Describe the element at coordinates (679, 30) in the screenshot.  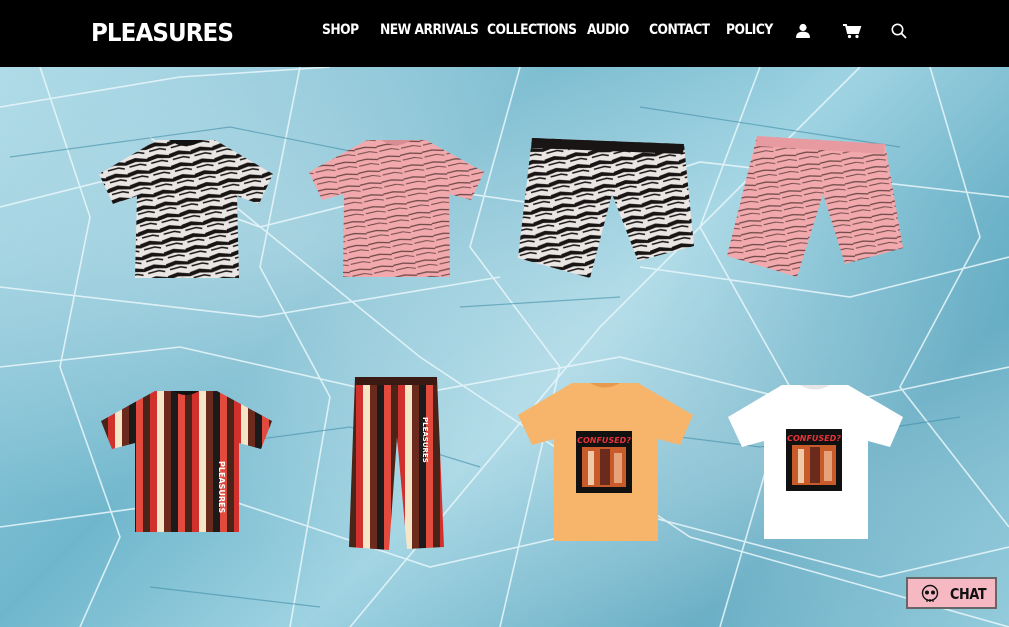
I see `nav-contact: CONTACT` at that location.